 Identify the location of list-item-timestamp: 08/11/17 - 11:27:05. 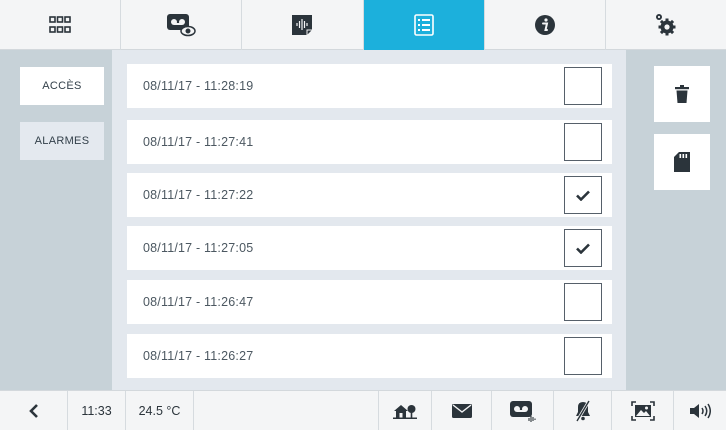
(198, 248).